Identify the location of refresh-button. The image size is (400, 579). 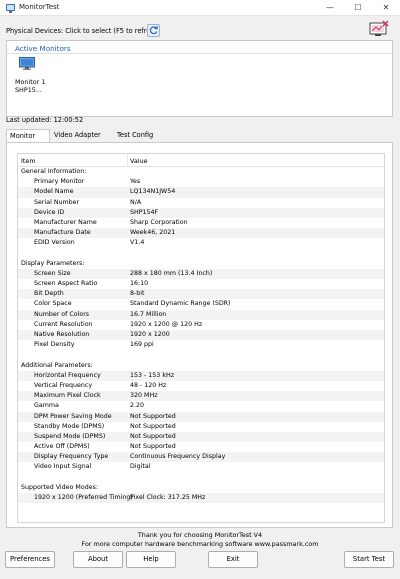
(153, 30).